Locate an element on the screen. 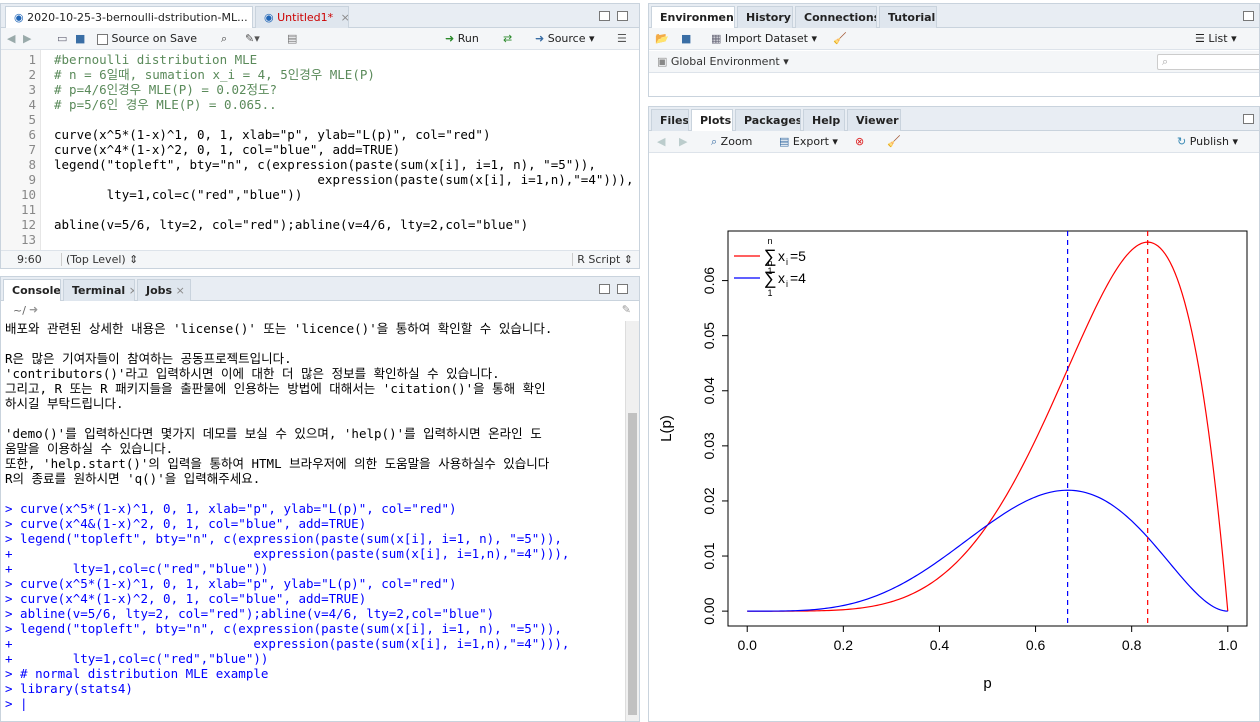 The width and height of the screenshot is (1260, 722). console-scrollbar is located at coordinates (632, 521).